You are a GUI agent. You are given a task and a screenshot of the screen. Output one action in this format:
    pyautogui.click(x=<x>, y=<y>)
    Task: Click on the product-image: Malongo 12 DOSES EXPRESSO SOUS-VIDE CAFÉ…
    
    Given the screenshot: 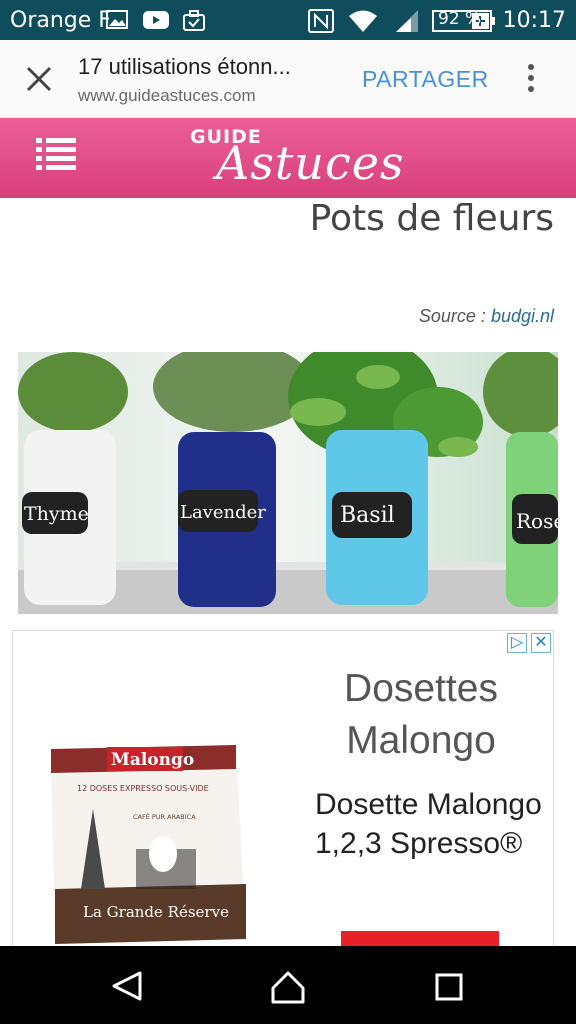 What is the action you would take?
    pyautogui.click(x=148, y=844)
    